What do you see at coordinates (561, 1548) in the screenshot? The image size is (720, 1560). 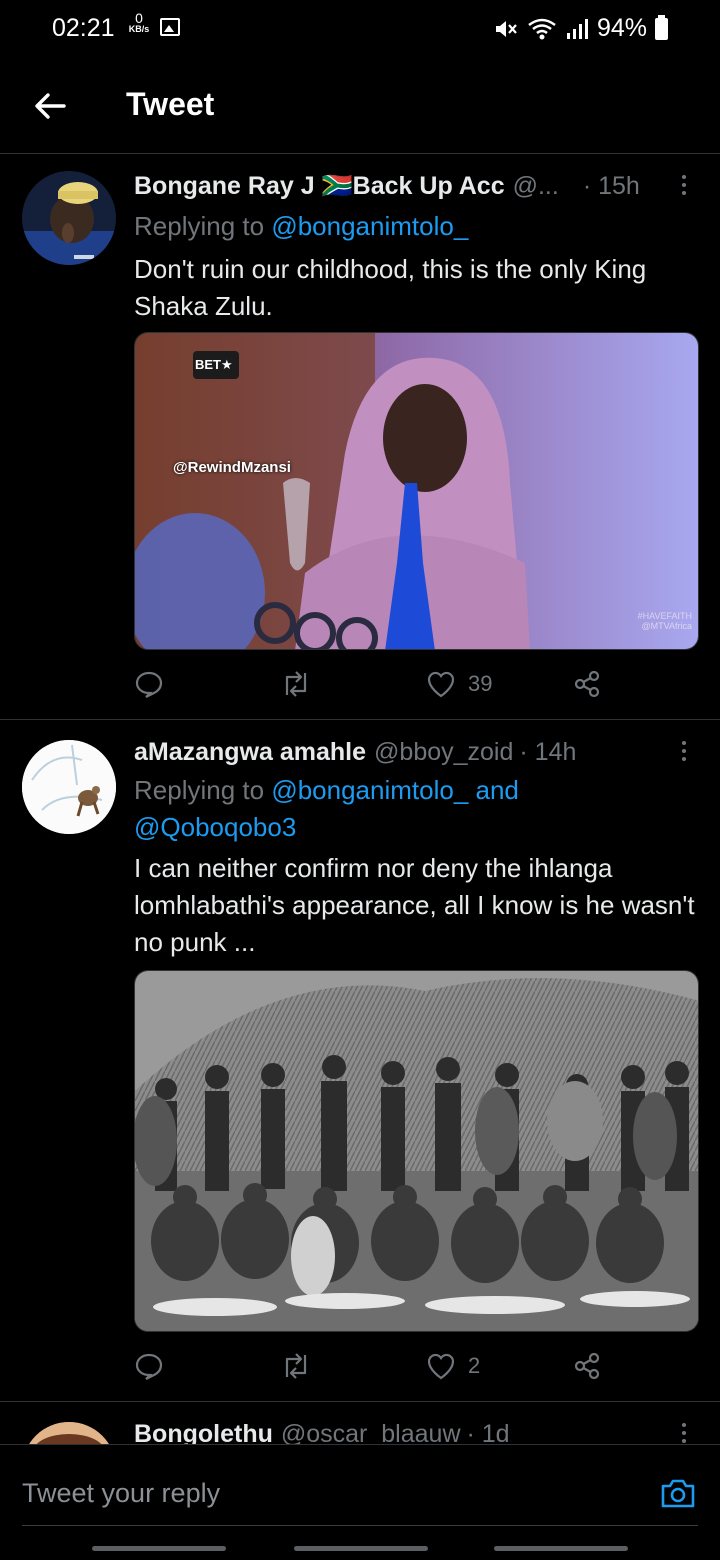 I see `nav-gesture-right` at bounding box center [561, 1548].